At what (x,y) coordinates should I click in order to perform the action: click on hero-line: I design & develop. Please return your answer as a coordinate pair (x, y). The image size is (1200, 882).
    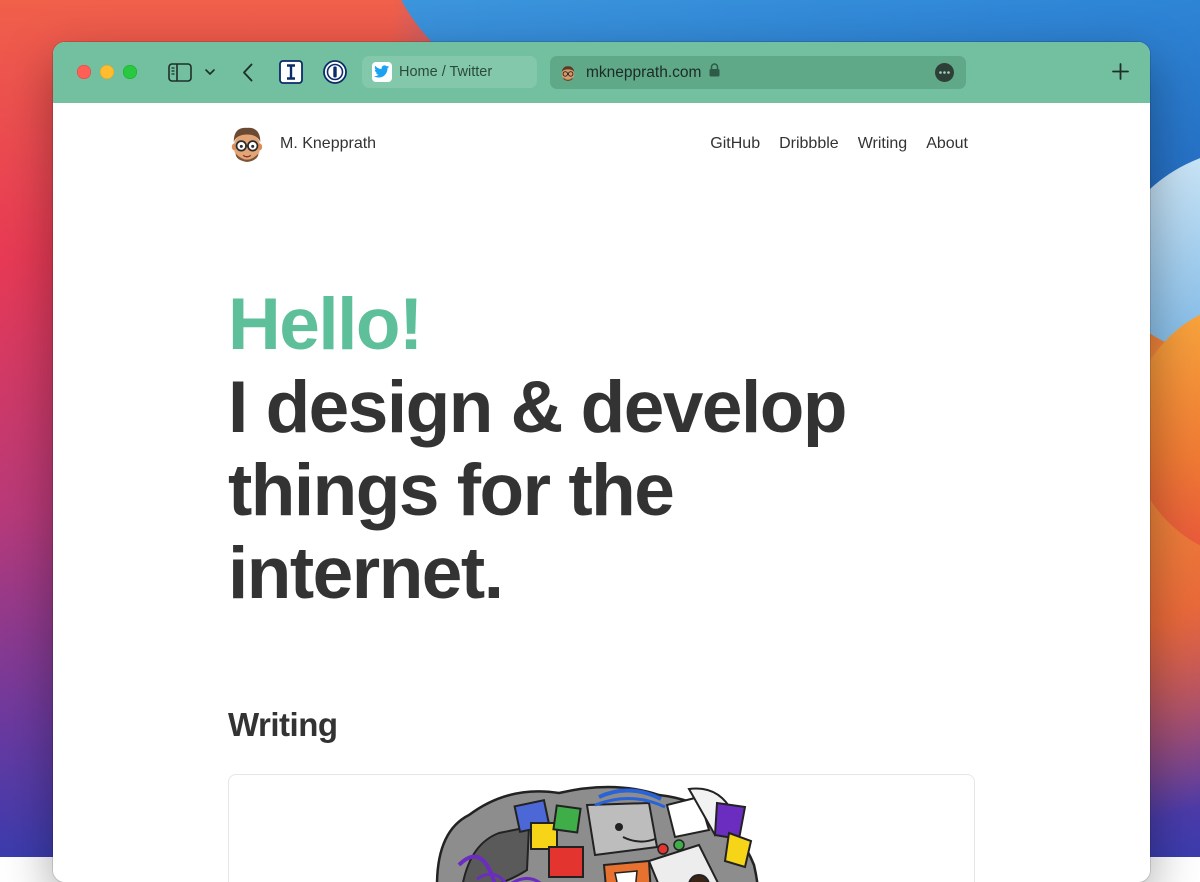
    Looking at the image, I should click on (537, 407).